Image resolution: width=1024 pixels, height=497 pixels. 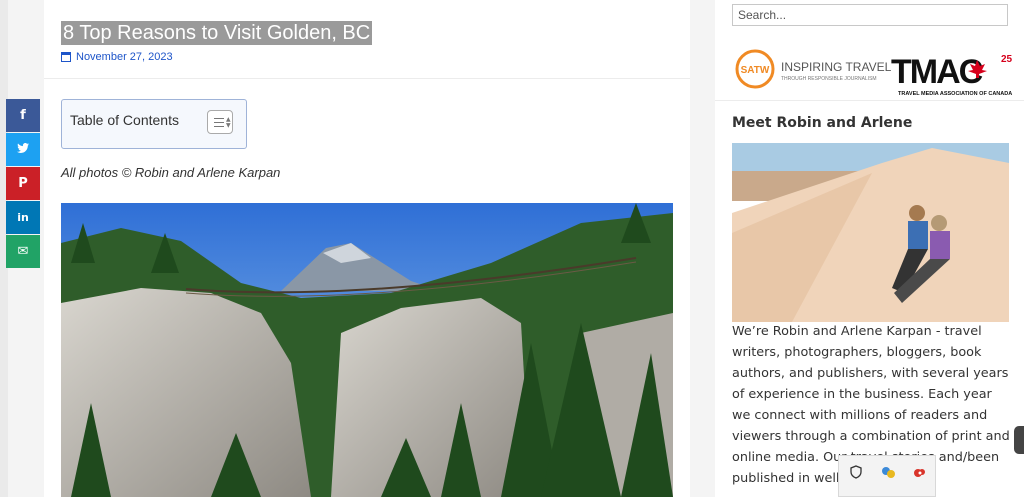 I want to click on shield-icon, so click(x=856, y=471).